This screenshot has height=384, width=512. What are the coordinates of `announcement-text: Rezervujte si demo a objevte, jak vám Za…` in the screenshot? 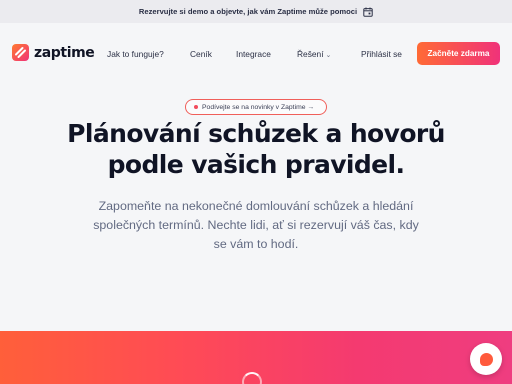 It's located at (248, 11).